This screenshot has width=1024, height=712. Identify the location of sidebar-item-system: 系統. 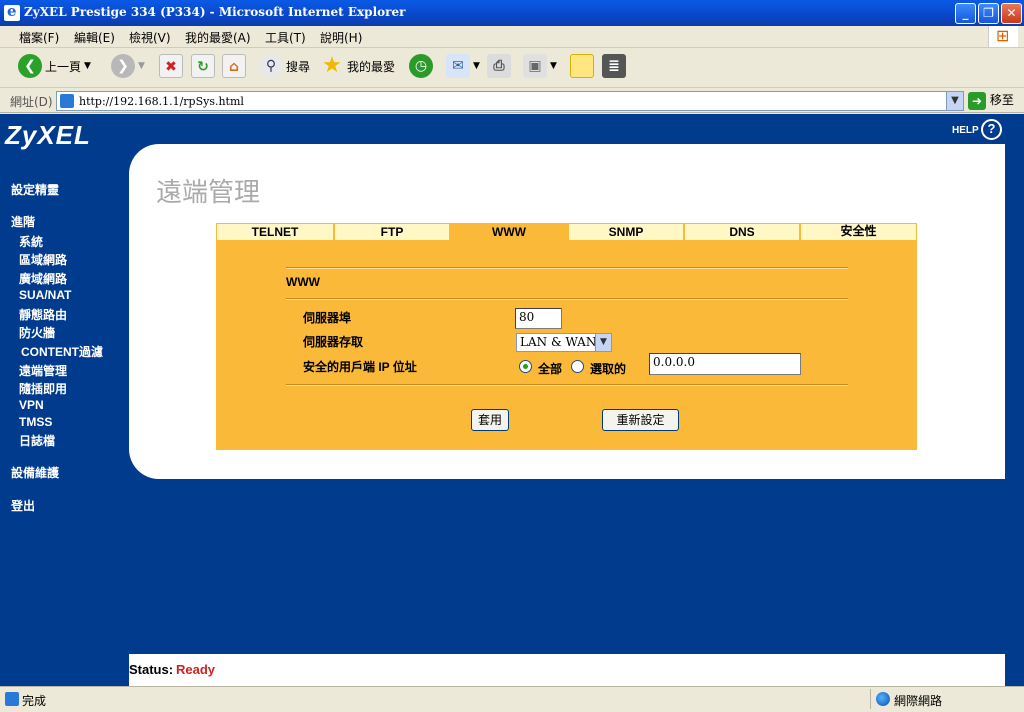
(31, 241).